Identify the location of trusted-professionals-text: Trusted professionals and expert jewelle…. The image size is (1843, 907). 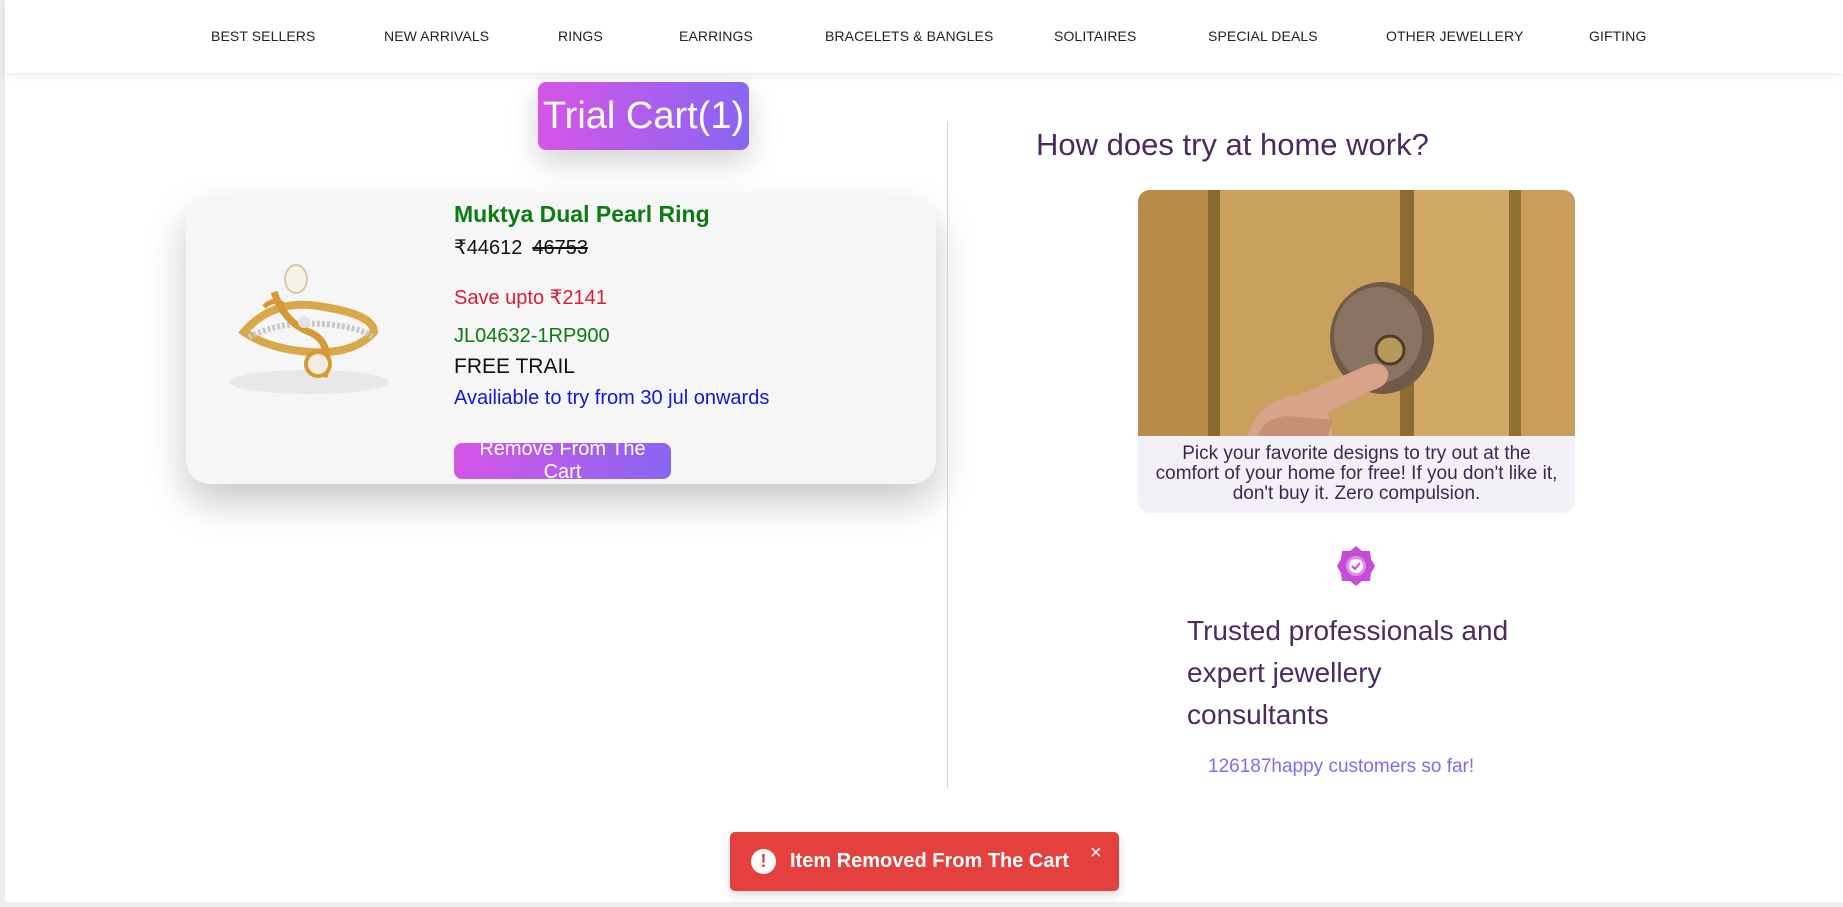
(1348, 672).